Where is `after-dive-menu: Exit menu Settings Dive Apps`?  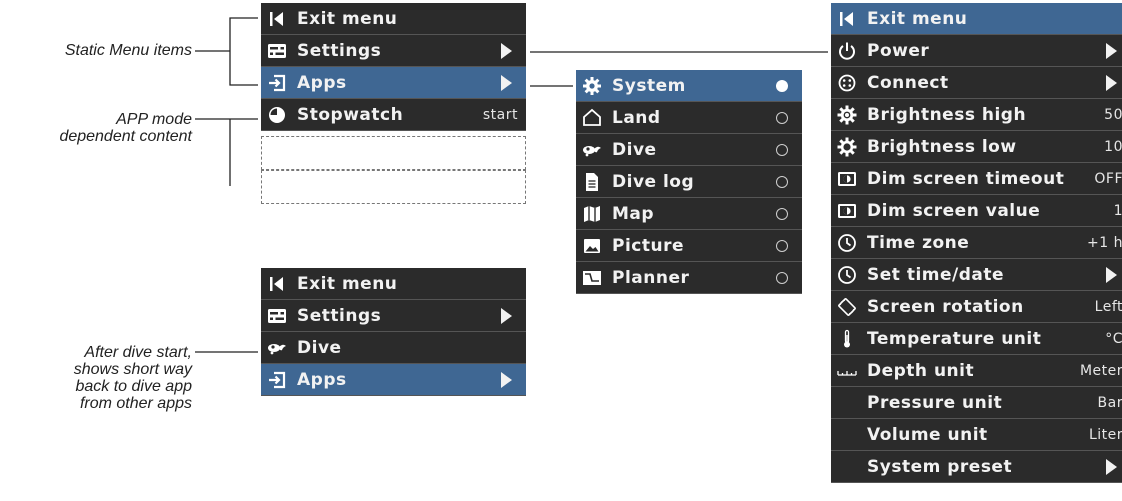
after-dive-menu: Exit menu Settings Dive Apps is located at coordinates (393, 332).